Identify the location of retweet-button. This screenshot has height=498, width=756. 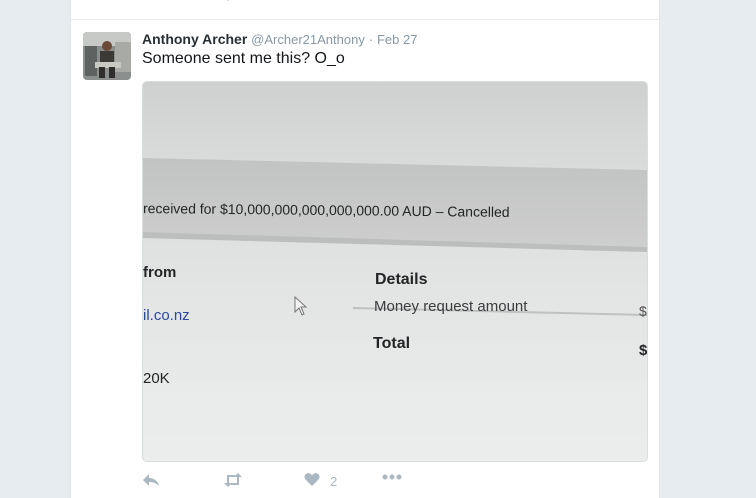
(233, 481).